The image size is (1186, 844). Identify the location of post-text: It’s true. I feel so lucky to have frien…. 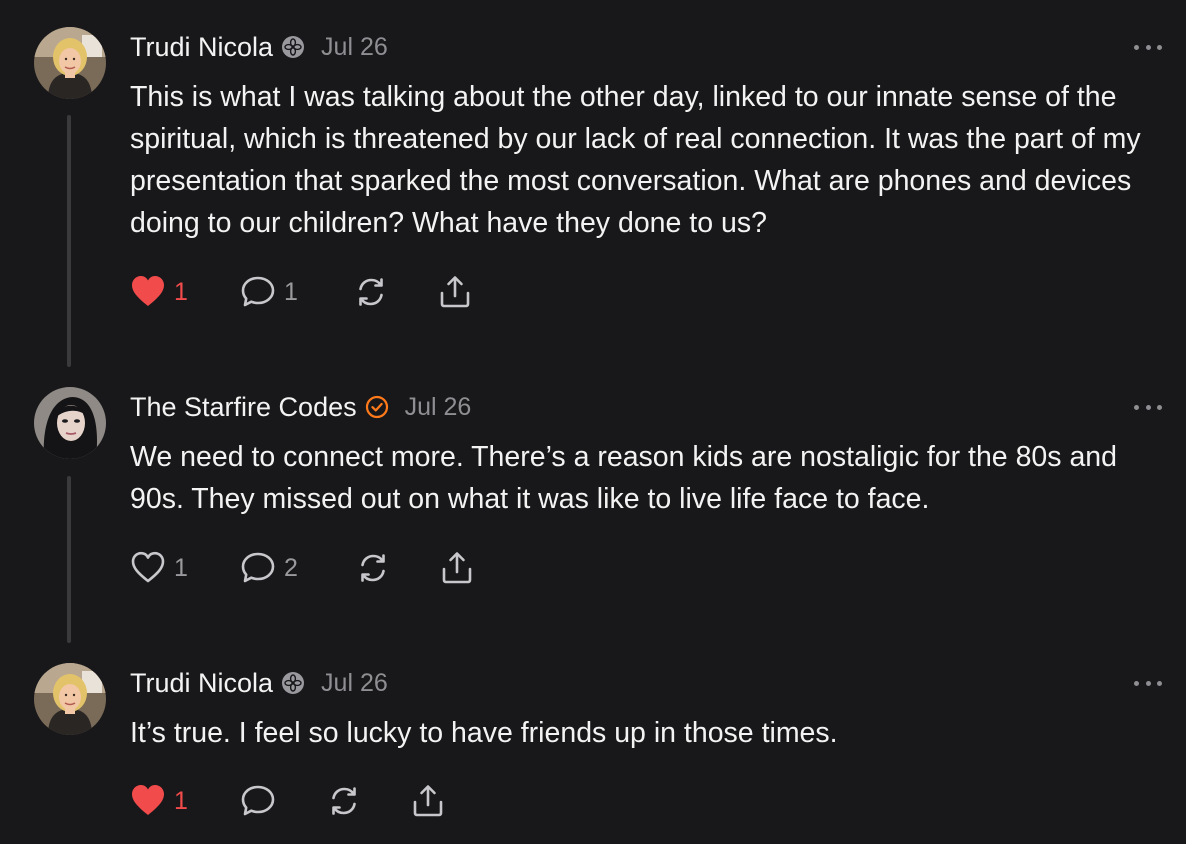
(484, 733).